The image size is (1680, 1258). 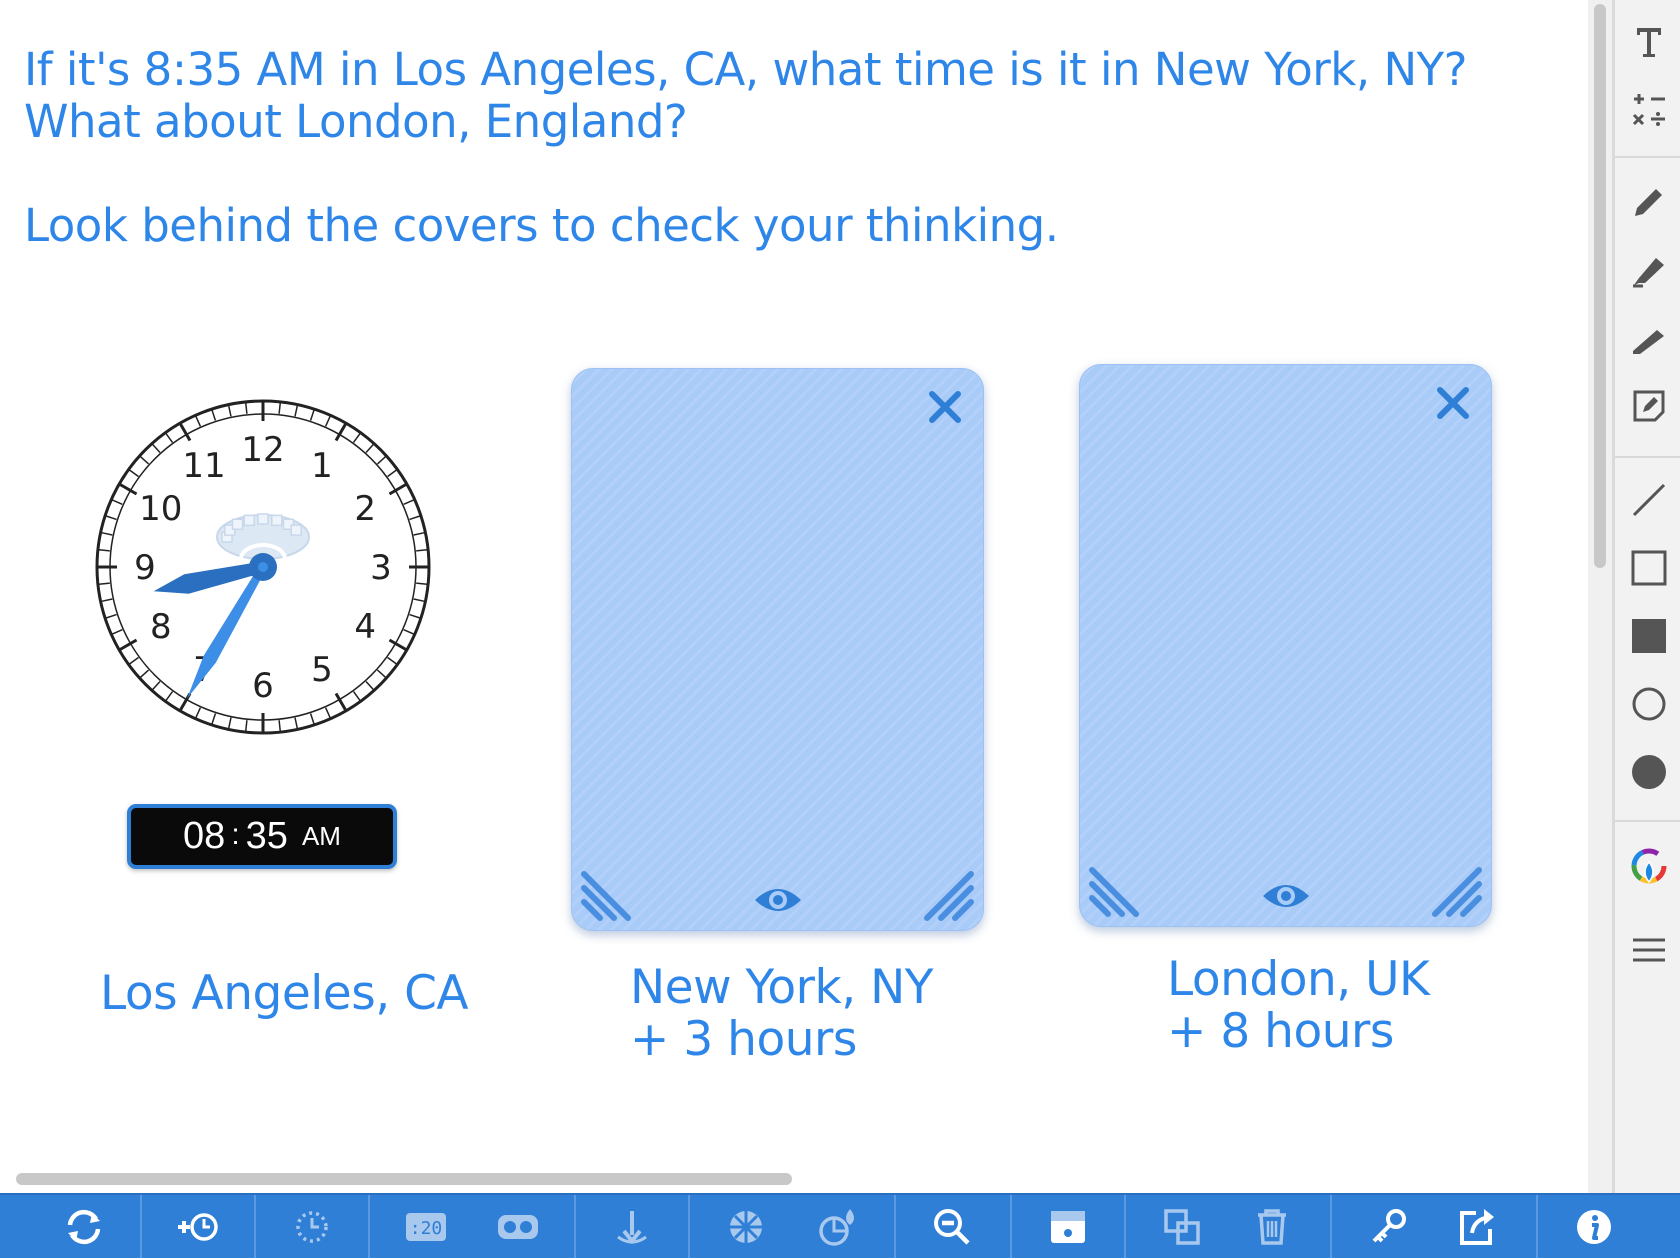 What do you see at coordinates (743, 1039) in the screenshot?
I see `time-offset-new-york: + 3 hours` at bounding box center [743, 1039].